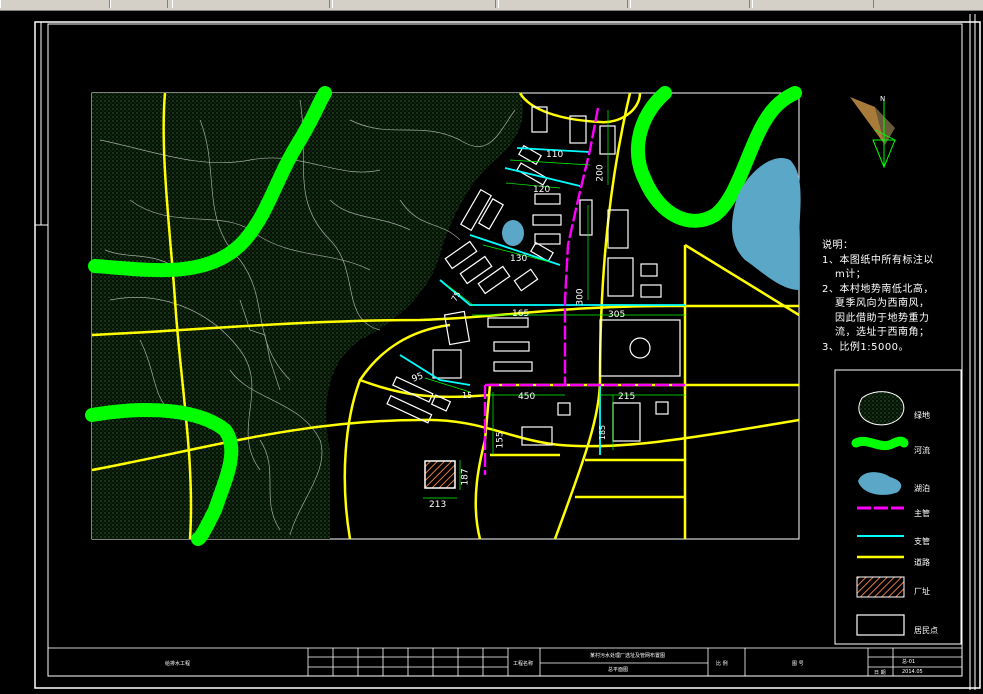 This screenshot has width=983, height=694. I want to click on title-drawing-name: 总平面图, so click(618, 670).